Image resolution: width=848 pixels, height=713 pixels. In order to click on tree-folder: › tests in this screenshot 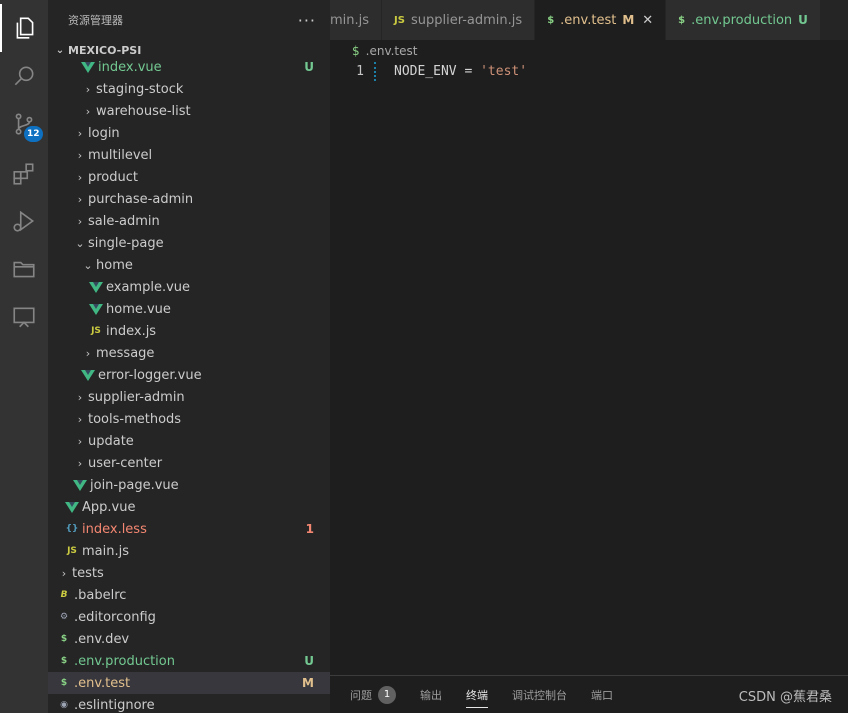, I will do `click(189, 573)`.